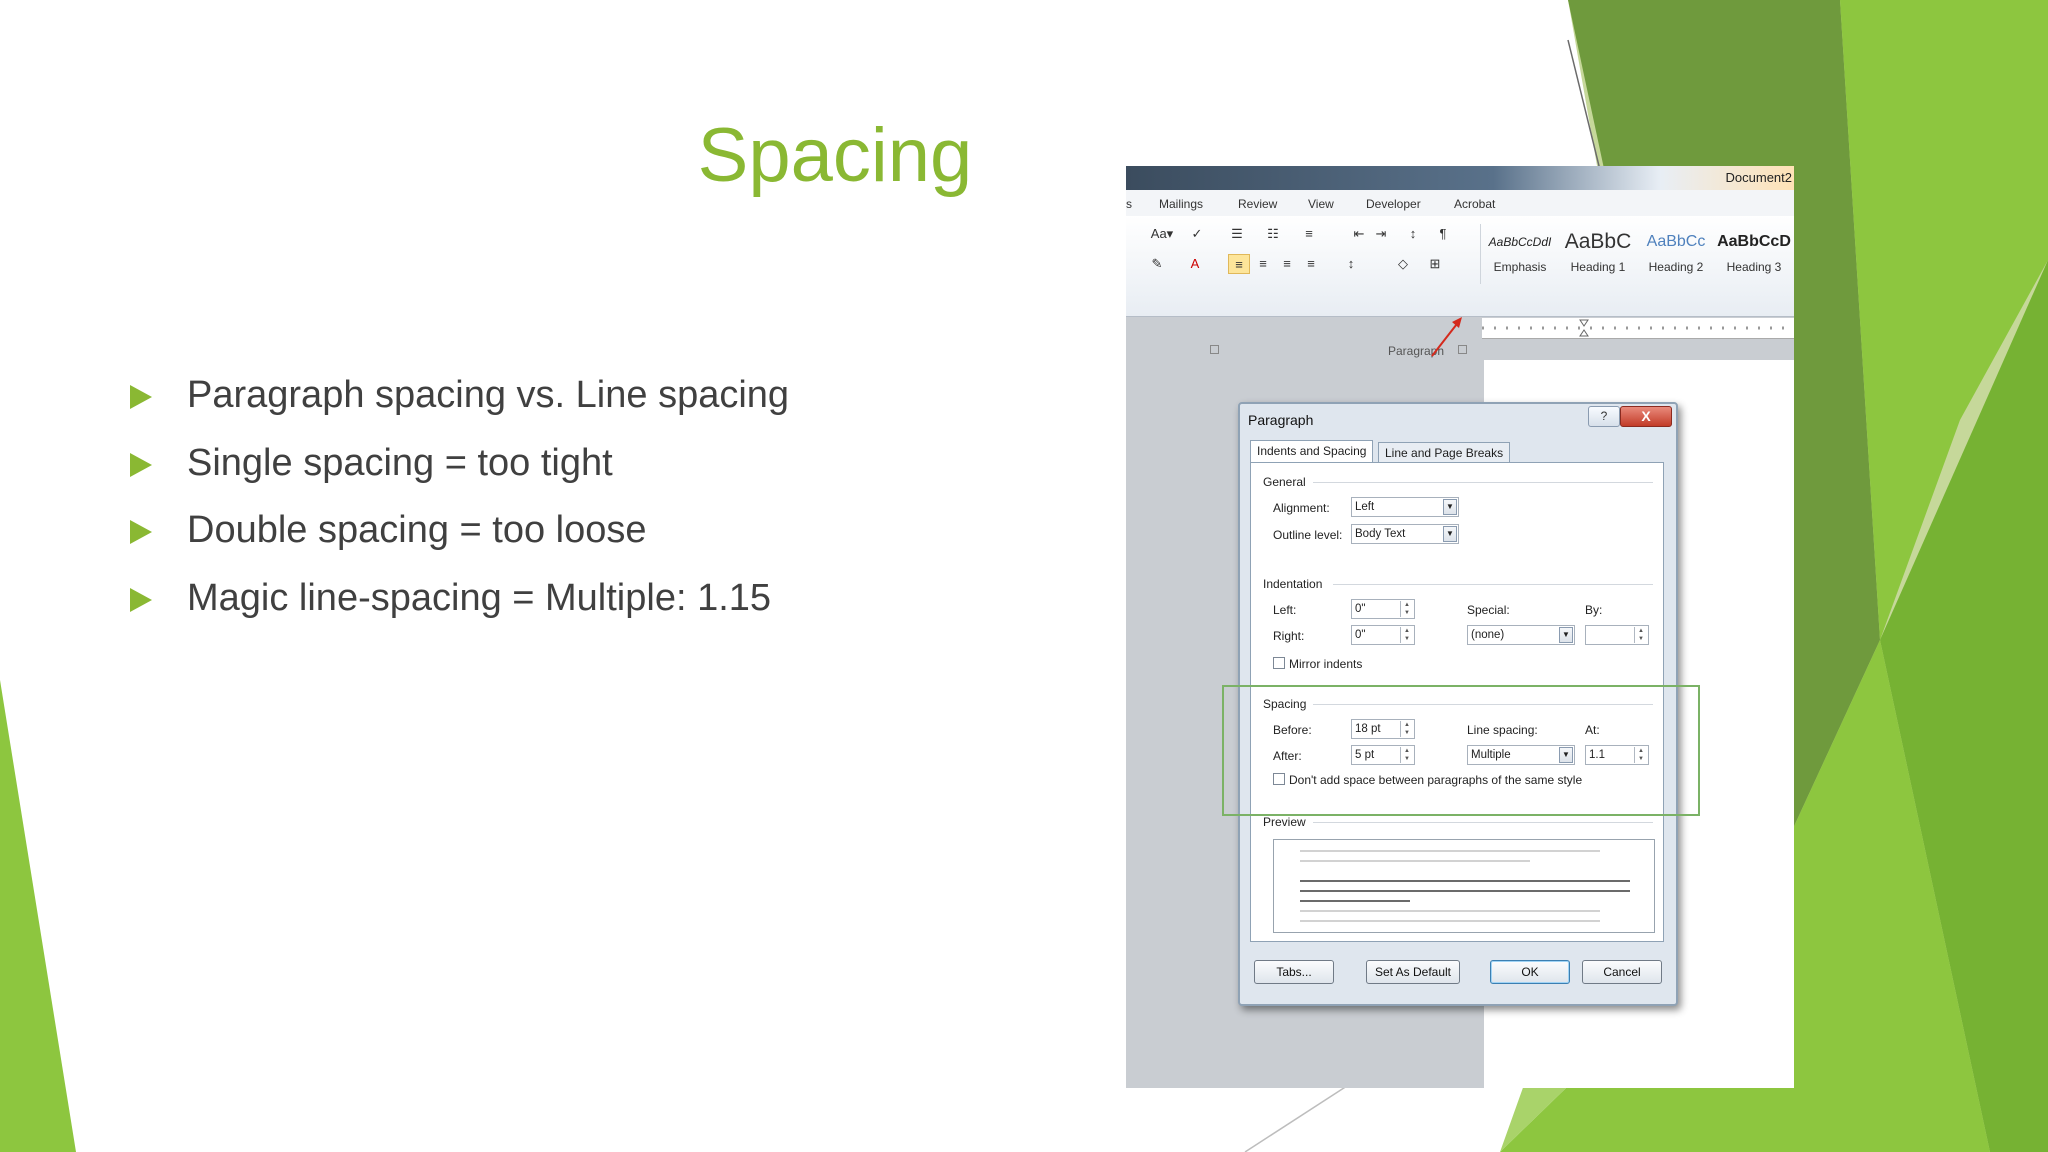  I want to click on bullet-text: Double spacing = too loose, so click(417, 530).